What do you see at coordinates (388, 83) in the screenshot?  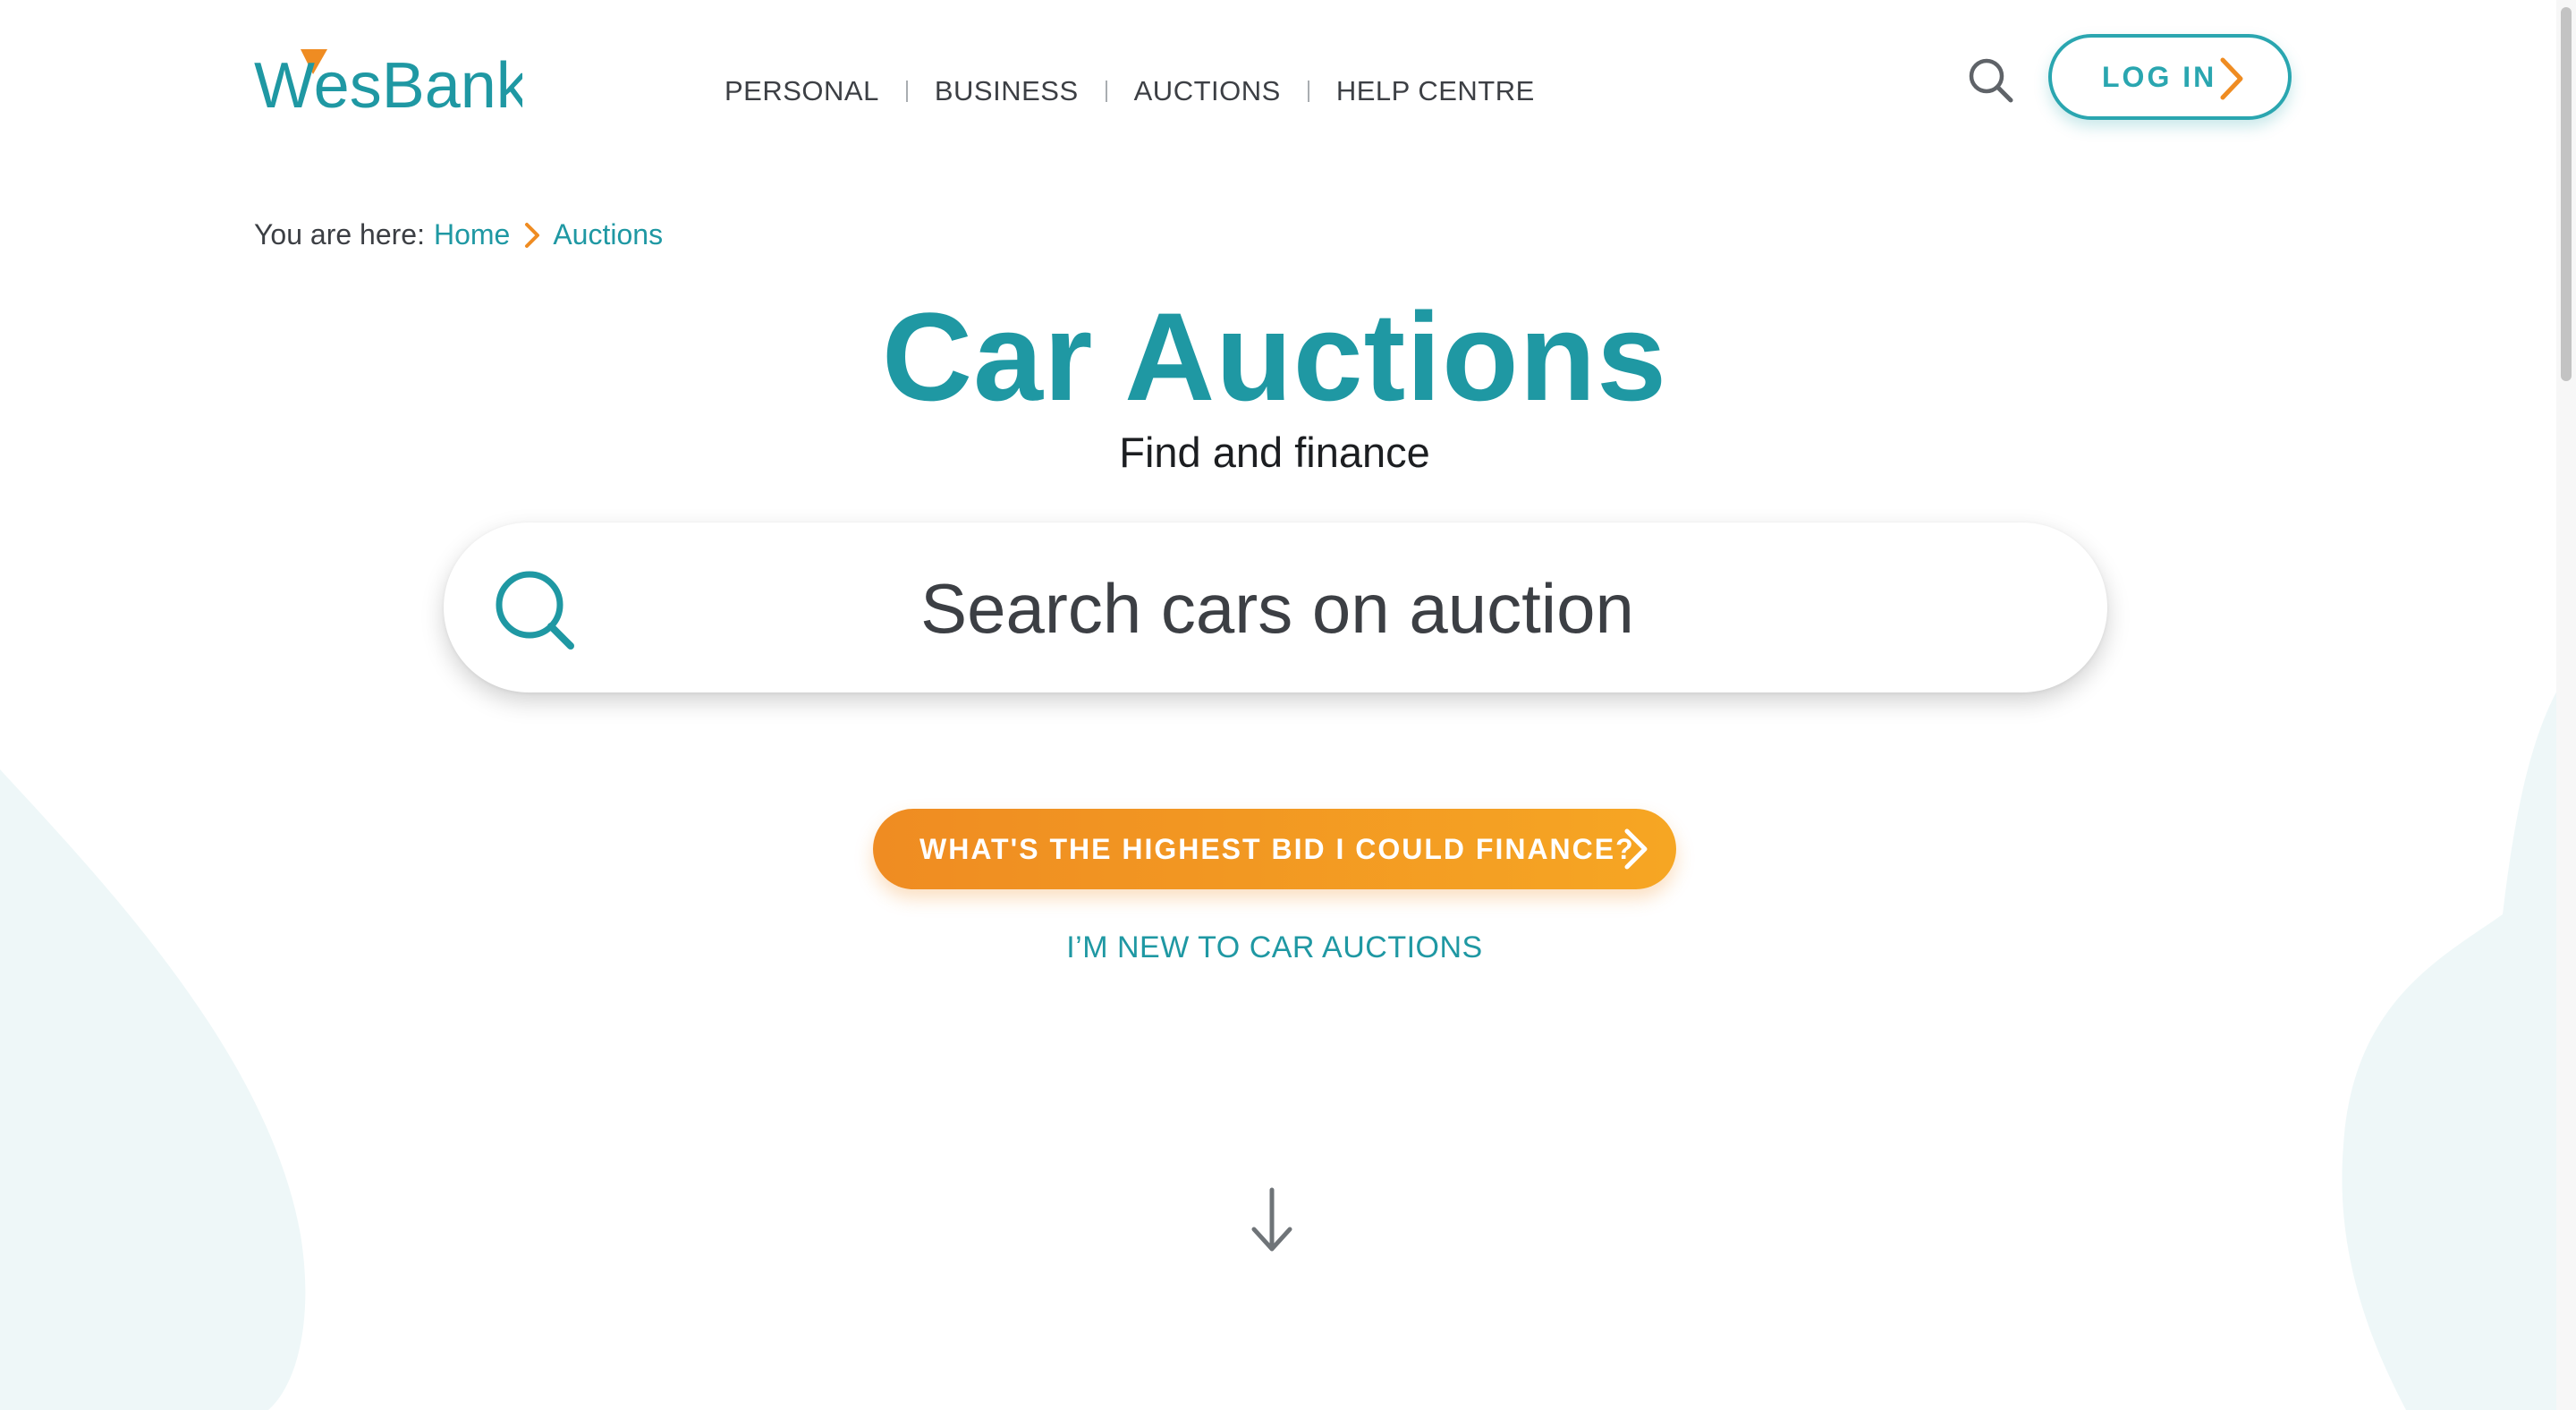 I see `logo-text: WesBank` at bounding box center [388, 83].